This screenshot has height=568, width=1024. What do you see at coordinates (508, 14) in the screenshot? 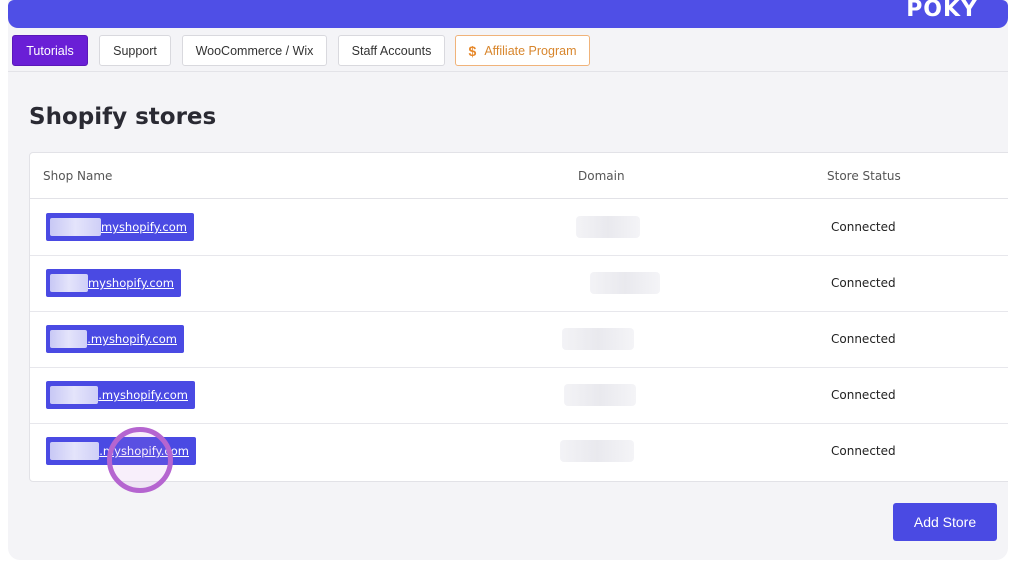
I see `top-bar: POKY` at bounding box center [508, 14].